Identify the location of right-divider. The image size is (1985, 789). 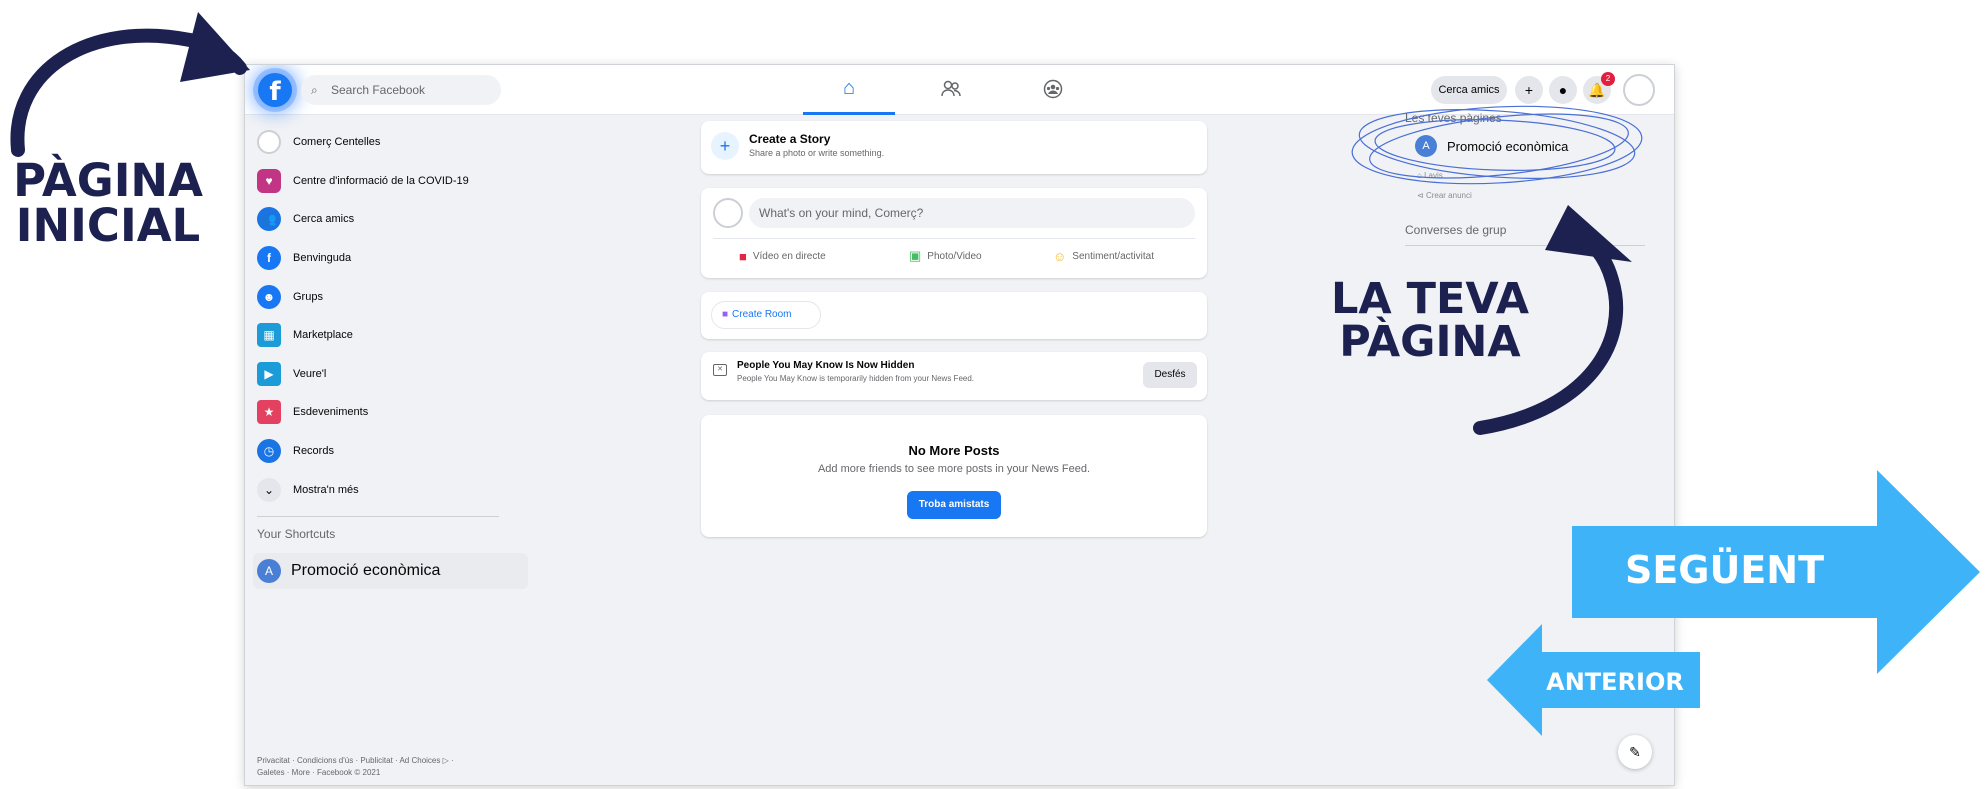
(1525, 245).